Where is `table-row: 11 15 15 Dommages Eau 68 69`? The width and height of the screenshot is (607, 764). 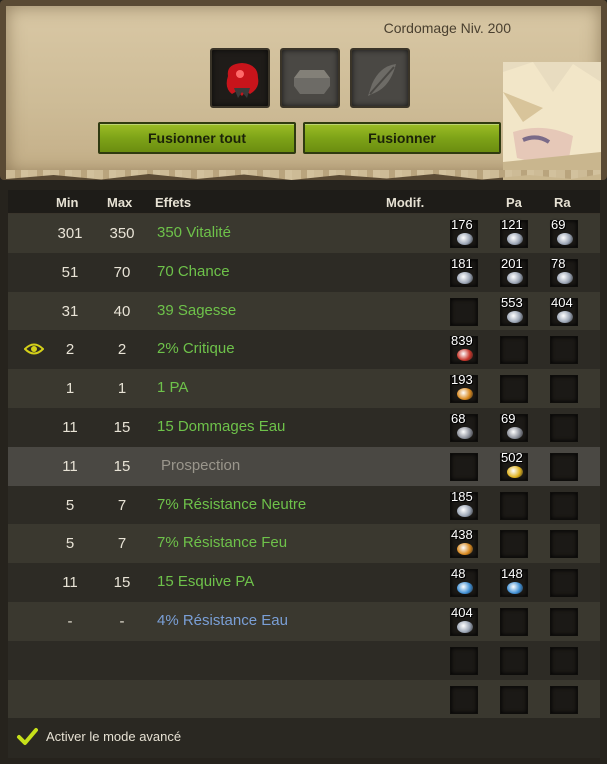
table-row: 11 15 15 Dommages Eau 68 69 is located at coordinates (304, 427).